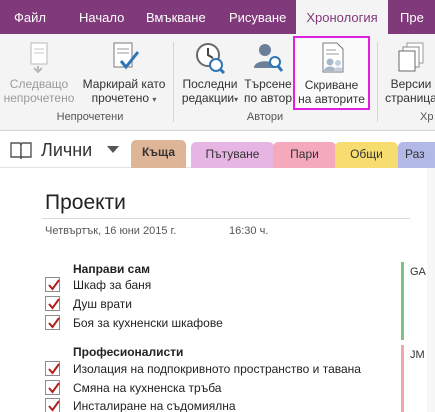 Image resolution: width=435 pixels, height=412 pixels. I want to click on tab-file: Файл, so click(30, 17).